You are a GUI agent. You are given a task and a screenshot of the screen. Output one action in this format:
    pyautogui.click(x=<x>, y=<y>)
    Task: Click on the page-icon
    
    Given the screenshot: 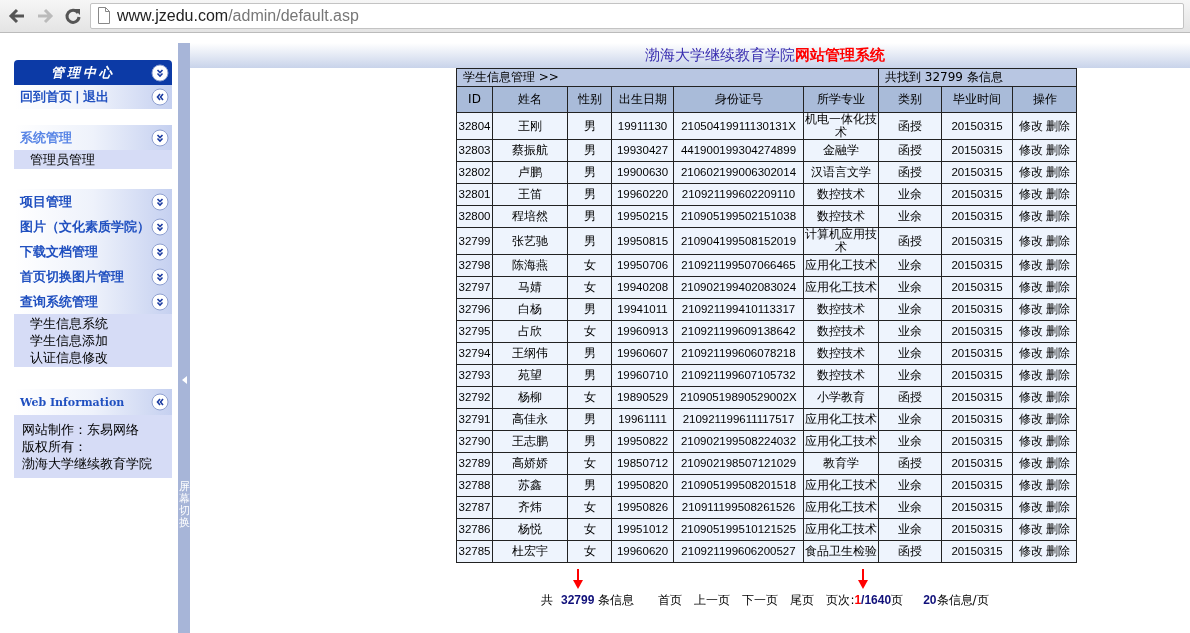 What is the action you would take?
    pyautogui.click(x=104, y=16)
    